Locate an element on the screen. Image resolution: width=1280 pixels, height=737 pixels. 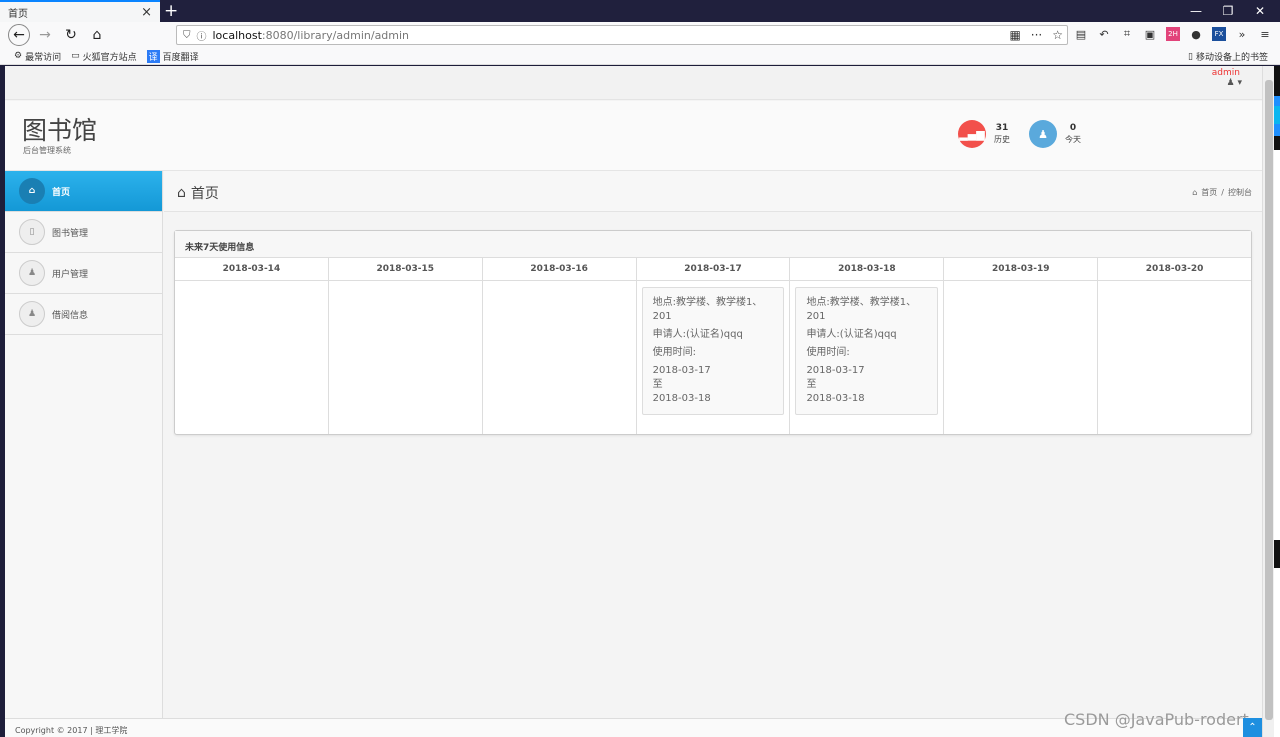
url-path: :8080/library/admin/admin is located at coordinates (335, 35).